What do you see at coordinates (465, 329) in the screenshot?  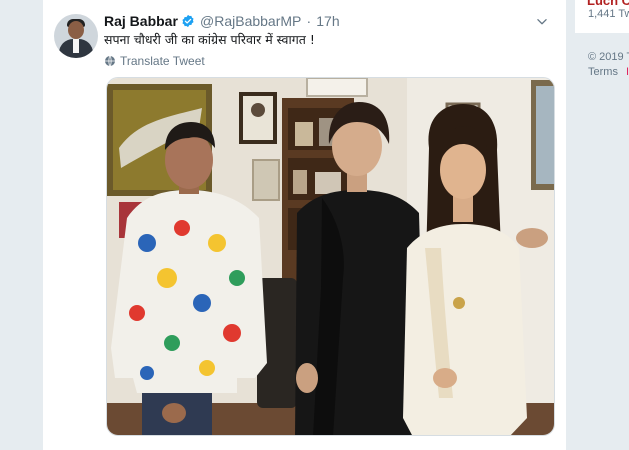 I see `photo-woman-white-dress` at bounding box center [465, 329].